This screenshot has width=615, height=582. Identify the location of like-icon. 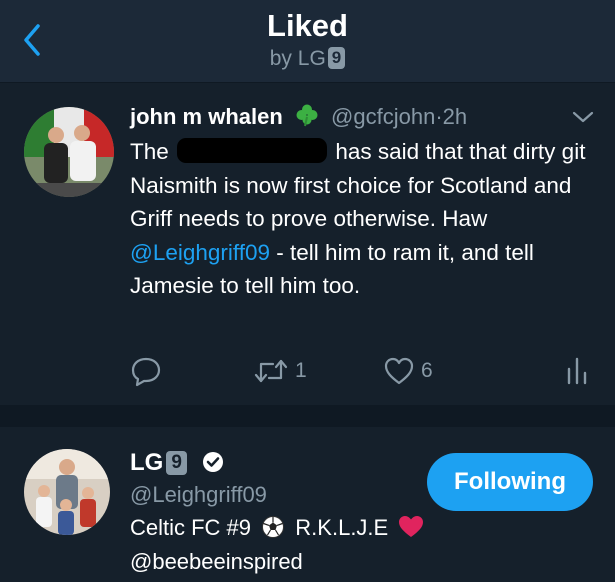
(399, 371).